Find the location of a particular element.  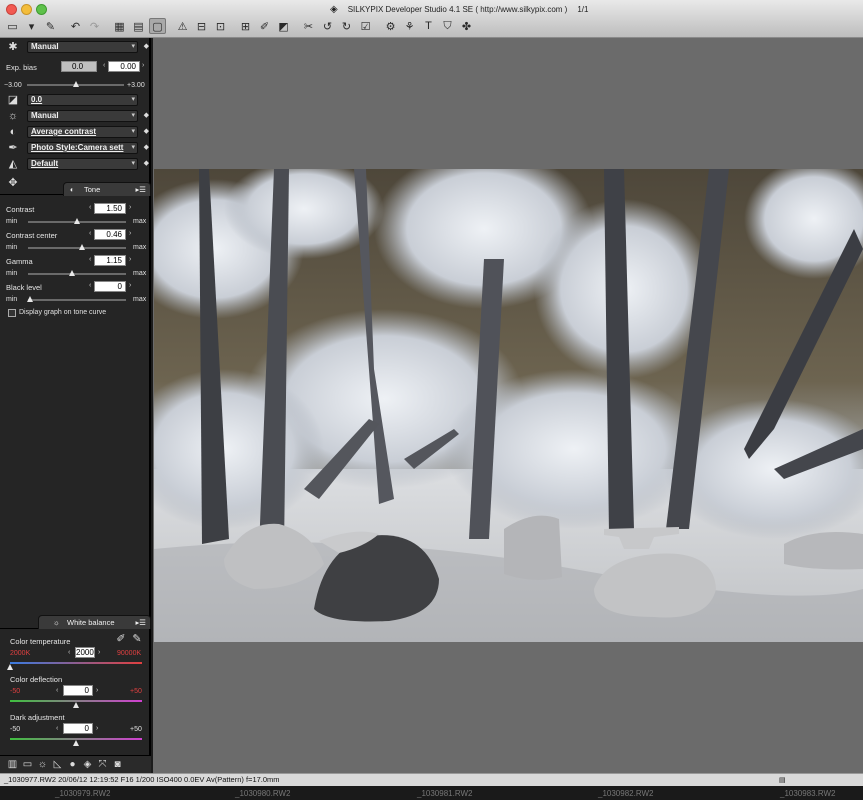

warning-icon: ⚠ is located at coordinates (182, 26).